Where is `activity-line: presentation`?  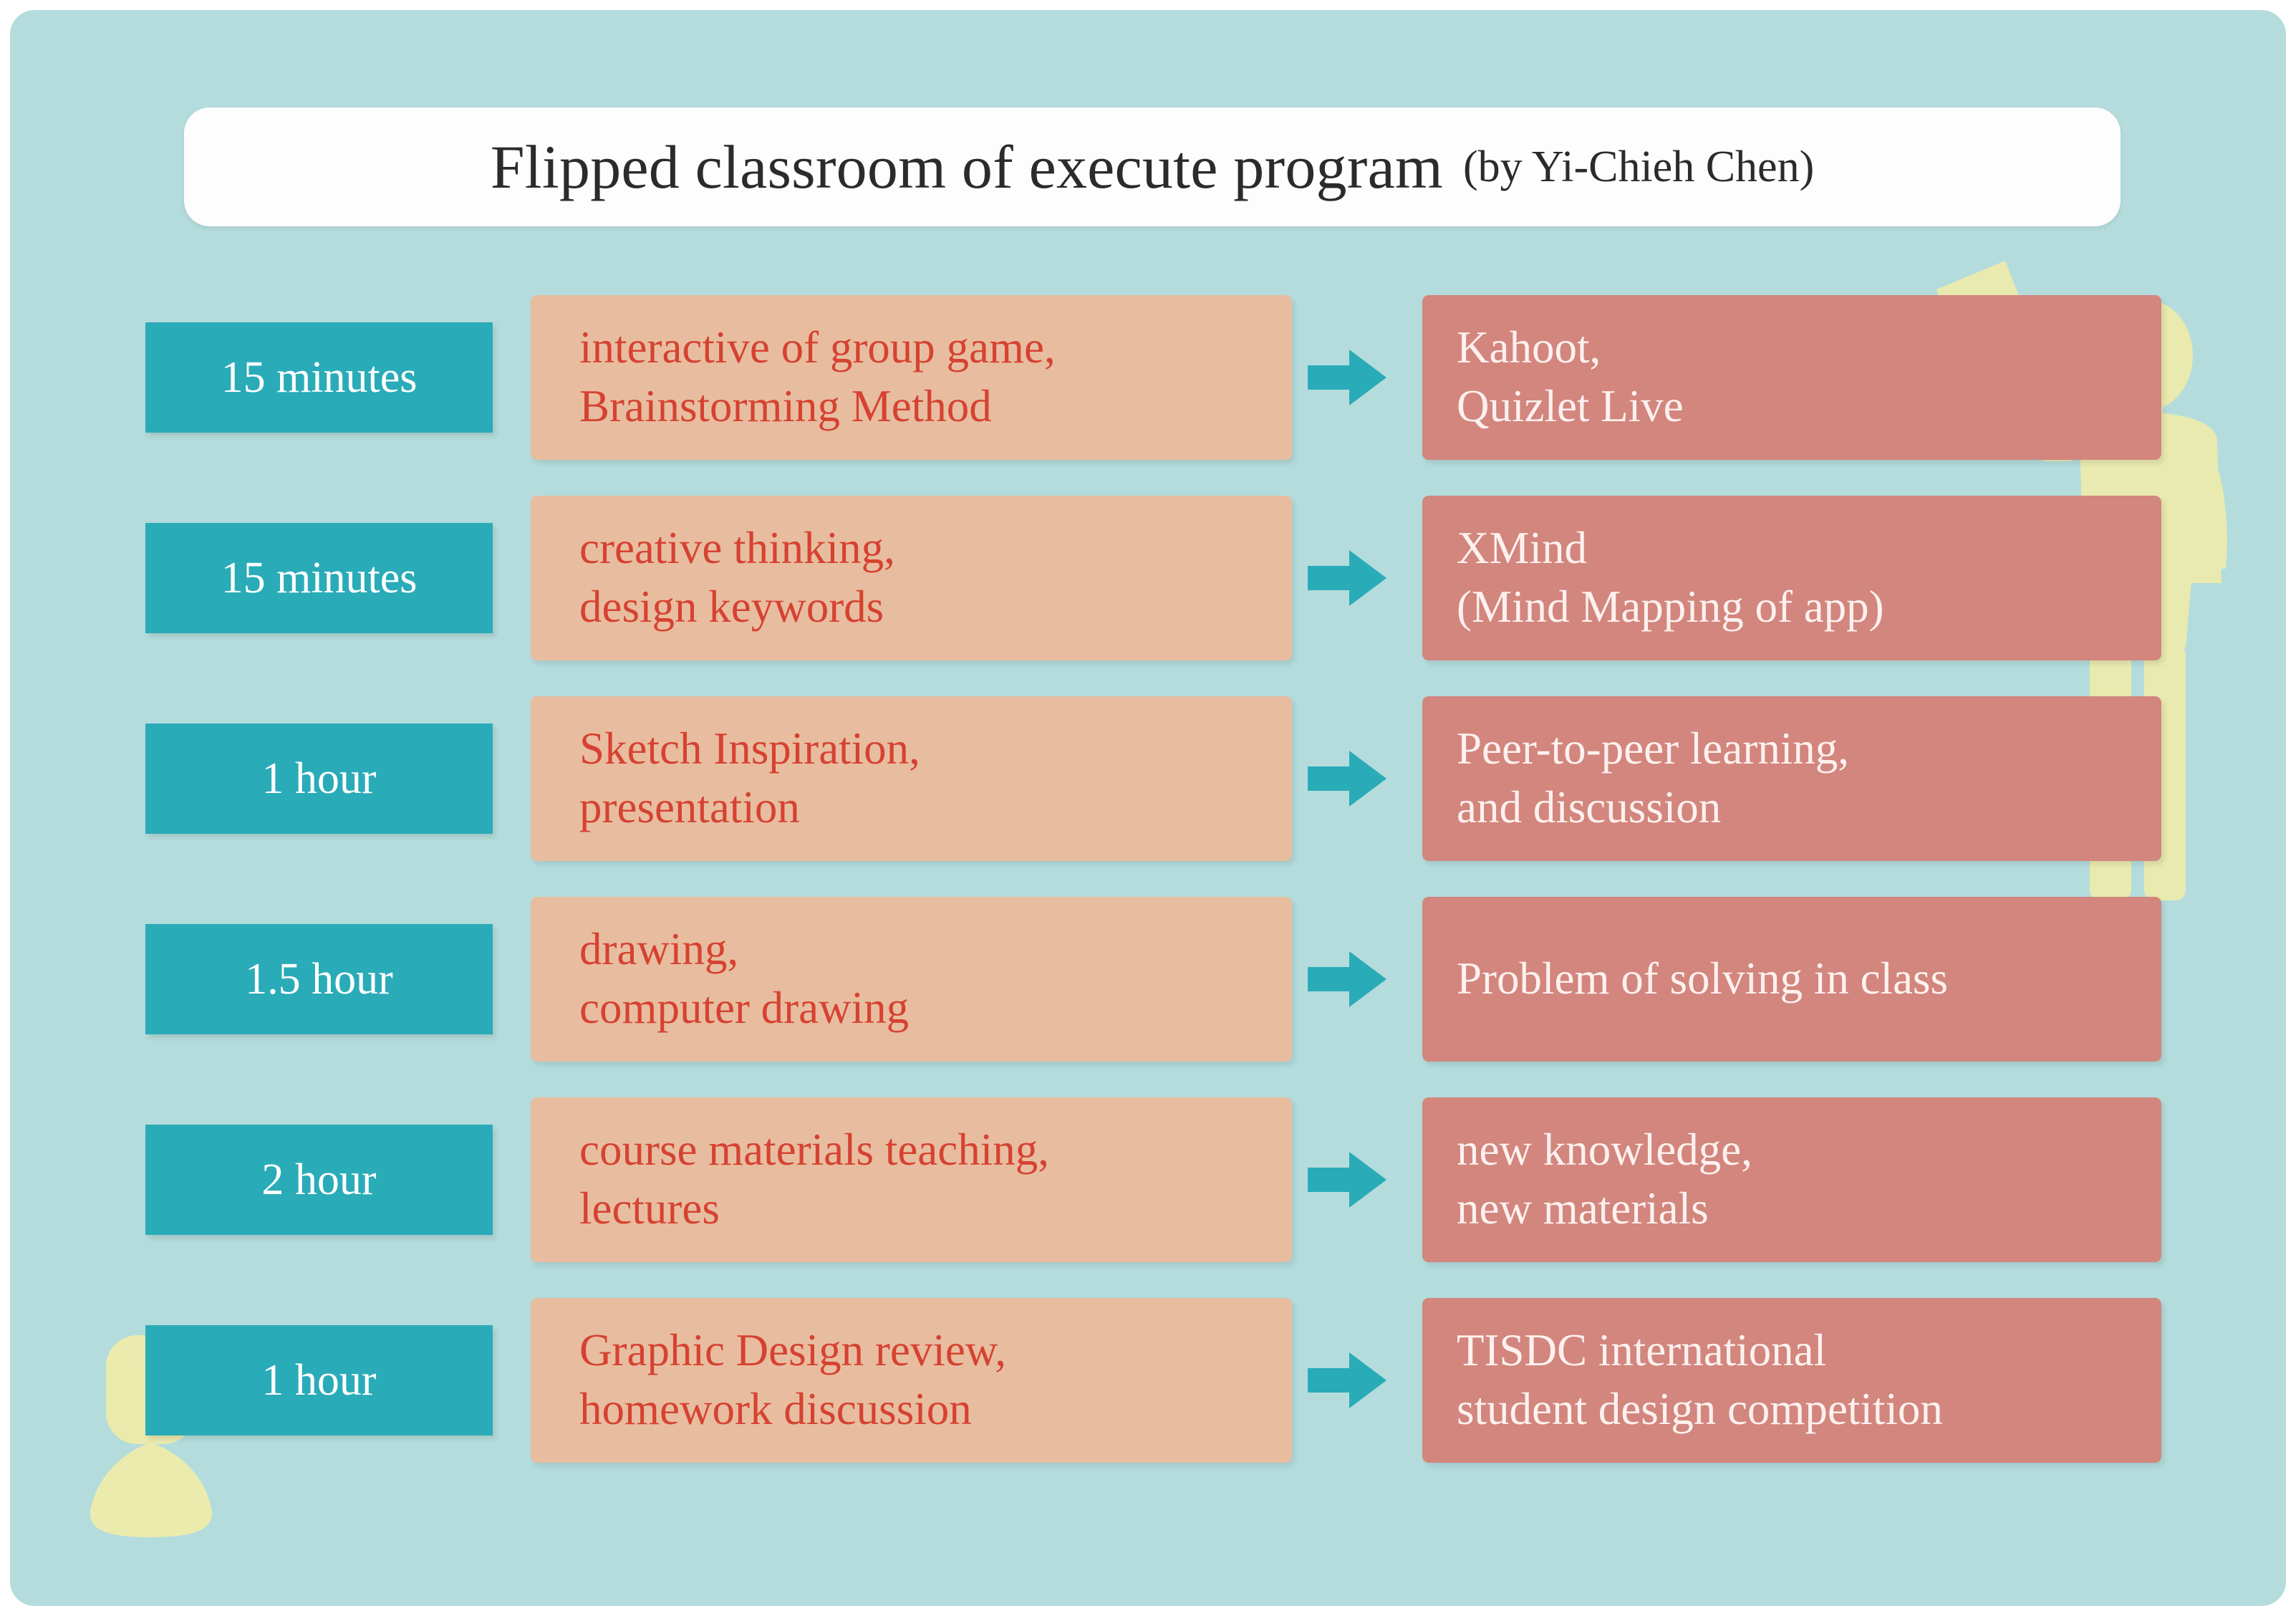 activity-line: presentation is located at coordinates (689, 807).